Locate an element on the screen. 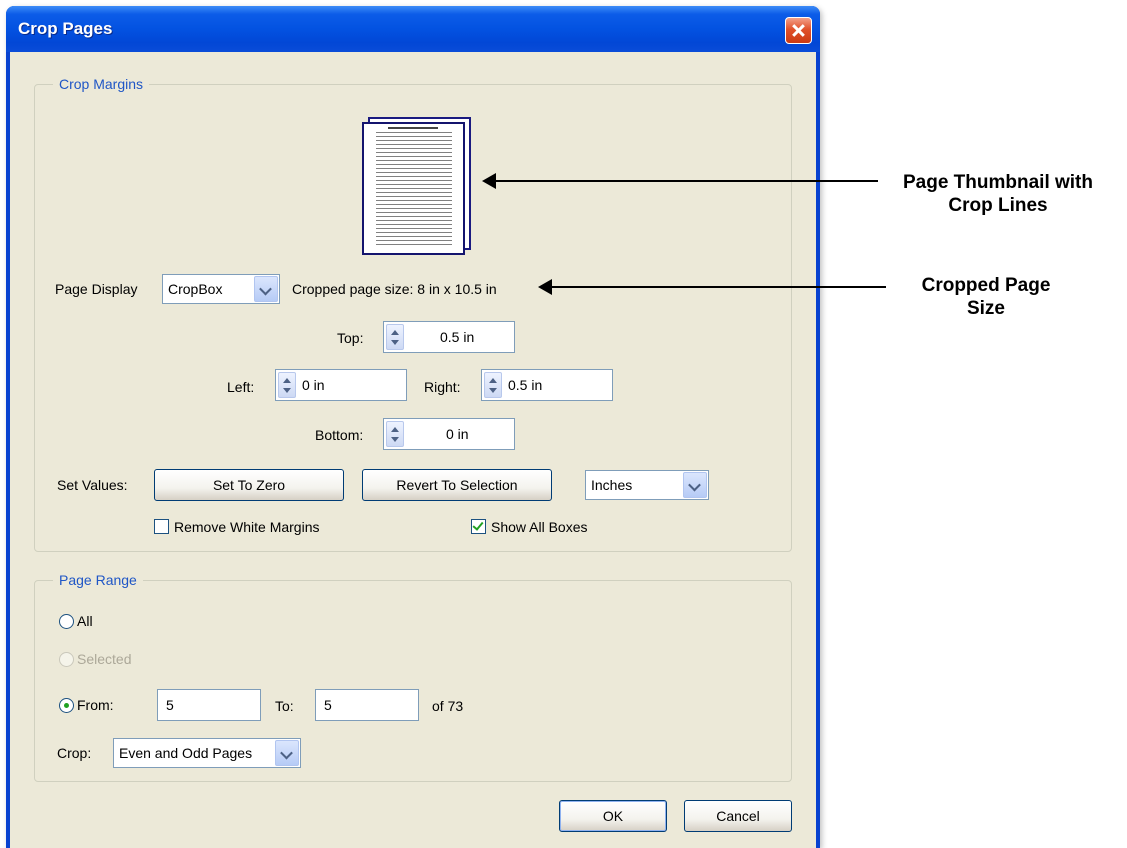 This screenshot has width=1127, height=848. page-display-label: Page Display is located at coordinates (96, 289).